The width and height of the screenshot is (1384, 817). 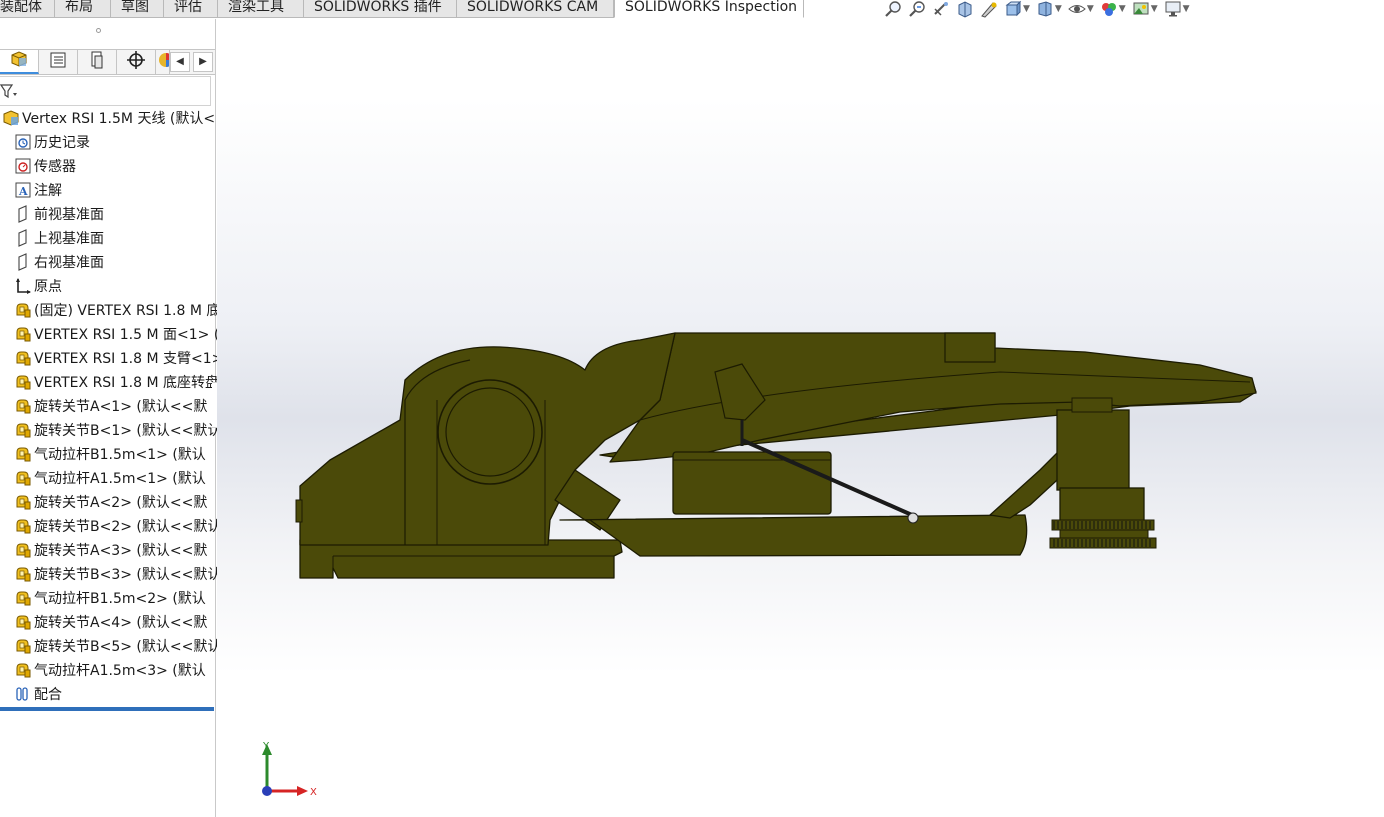 I want to click on tab-evaluate: 评估, so click(x=191, y=9).